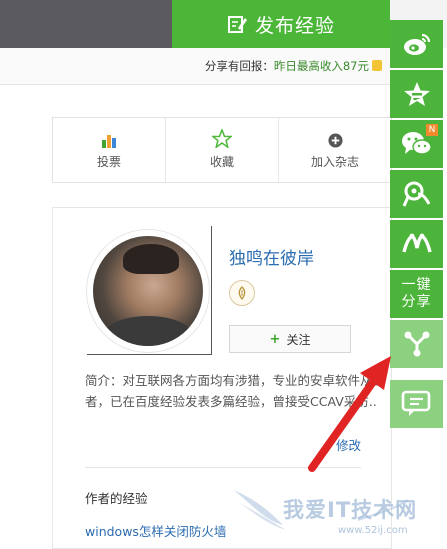 The image size is (447, 549). What do you see at coordinates (221, 162) in the screenshot?
I see `favorite-label: 收藏` at bounding box center [221, 162].